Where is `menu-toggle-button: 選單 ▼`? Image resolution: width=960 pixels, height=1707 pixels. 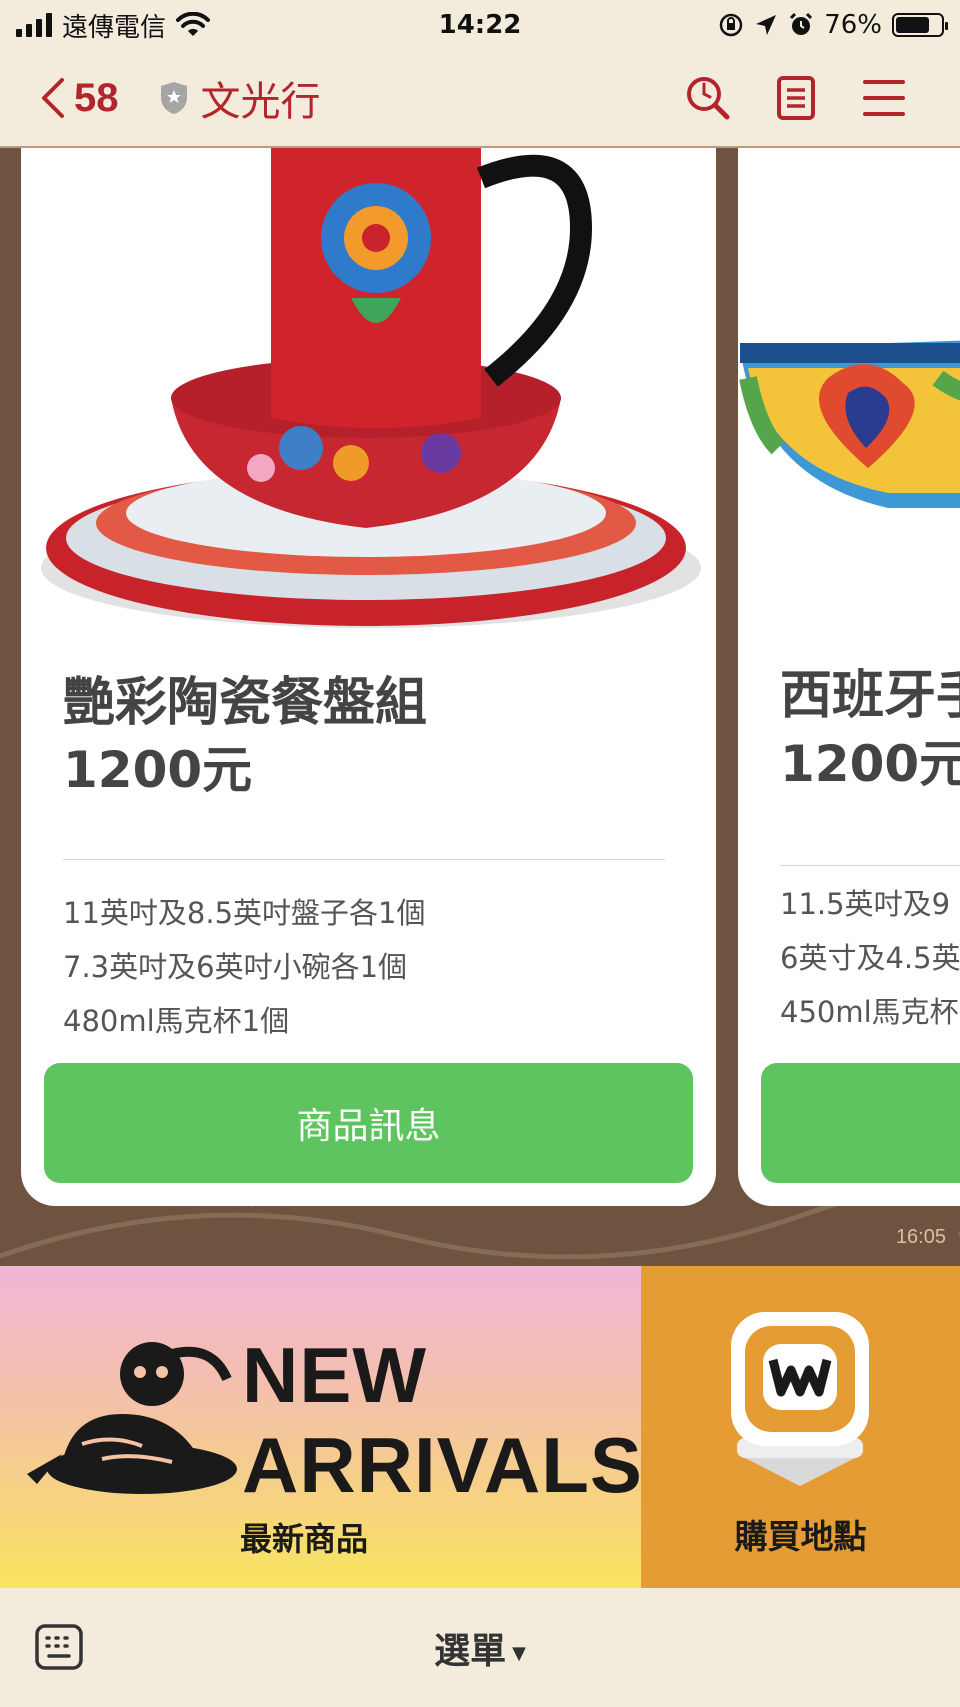
menu-toggle-button: 選單 ▼ is located at coordinates (480, 1648).